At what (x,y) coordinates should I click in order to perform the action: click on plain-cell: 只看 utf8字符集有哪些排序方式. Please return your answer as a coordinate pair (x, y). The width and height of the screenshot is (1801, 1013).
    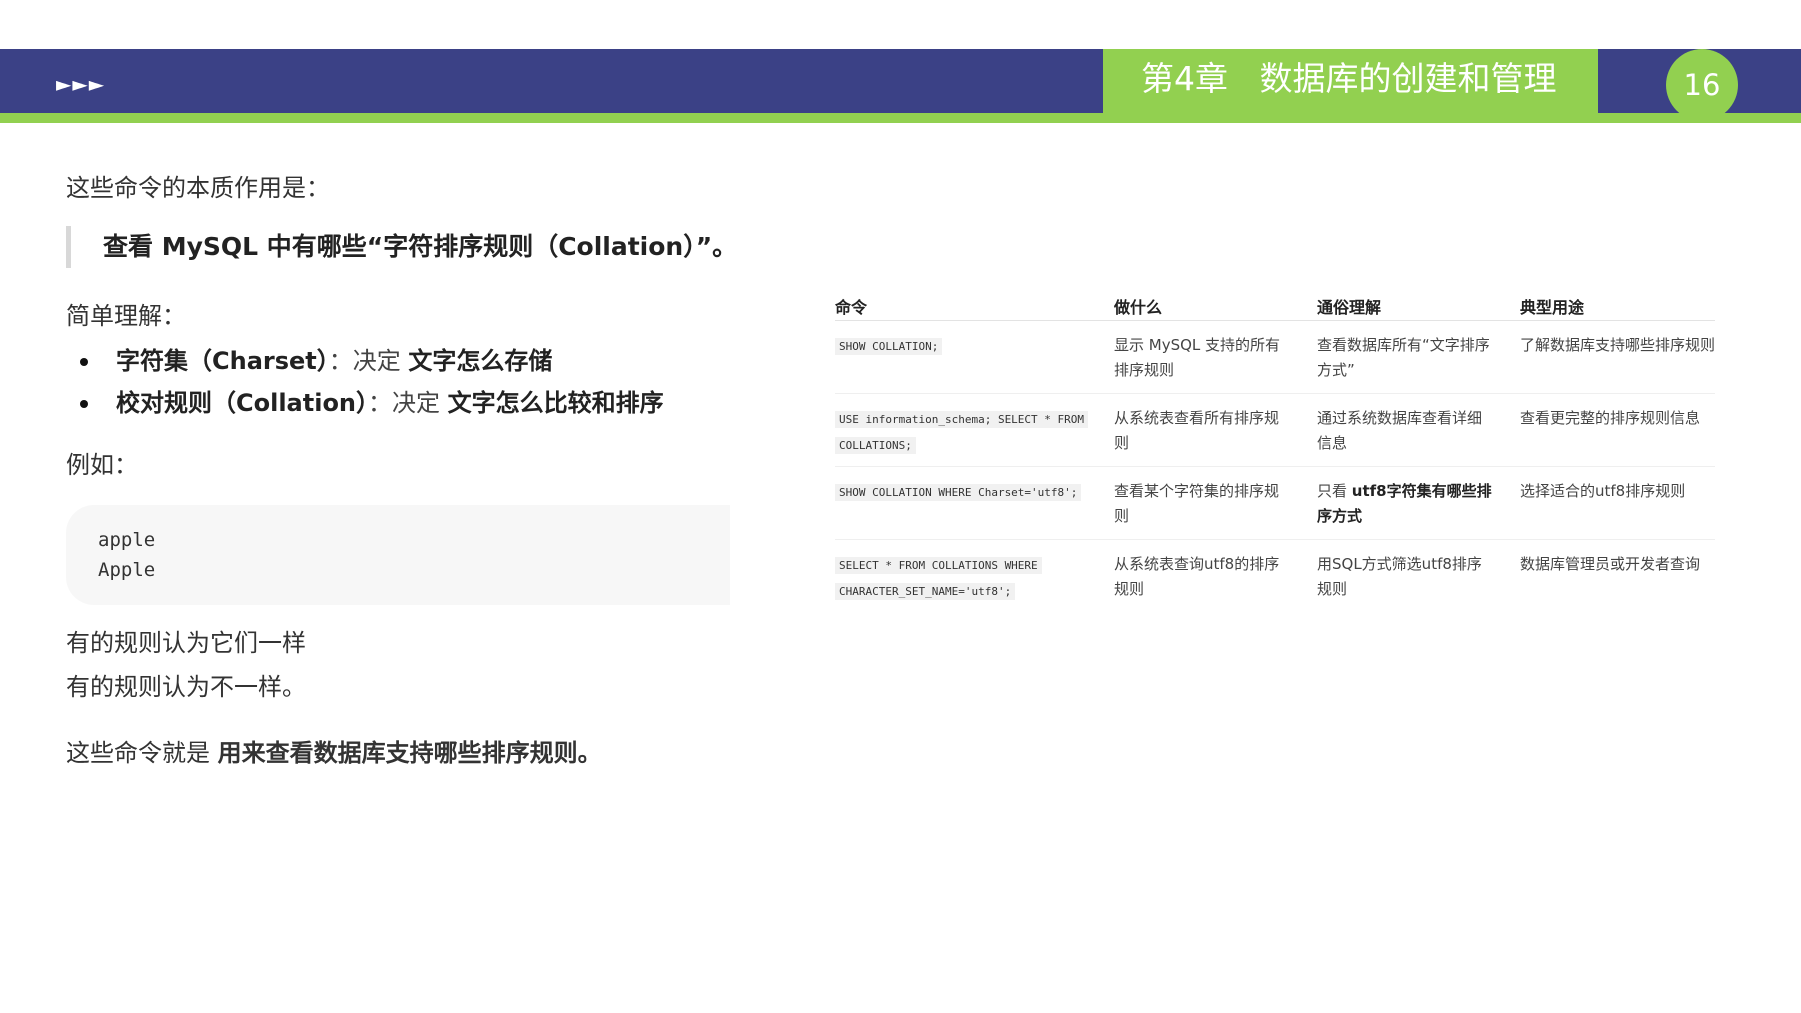
    Looking at the image, I should click on (1404, 504).